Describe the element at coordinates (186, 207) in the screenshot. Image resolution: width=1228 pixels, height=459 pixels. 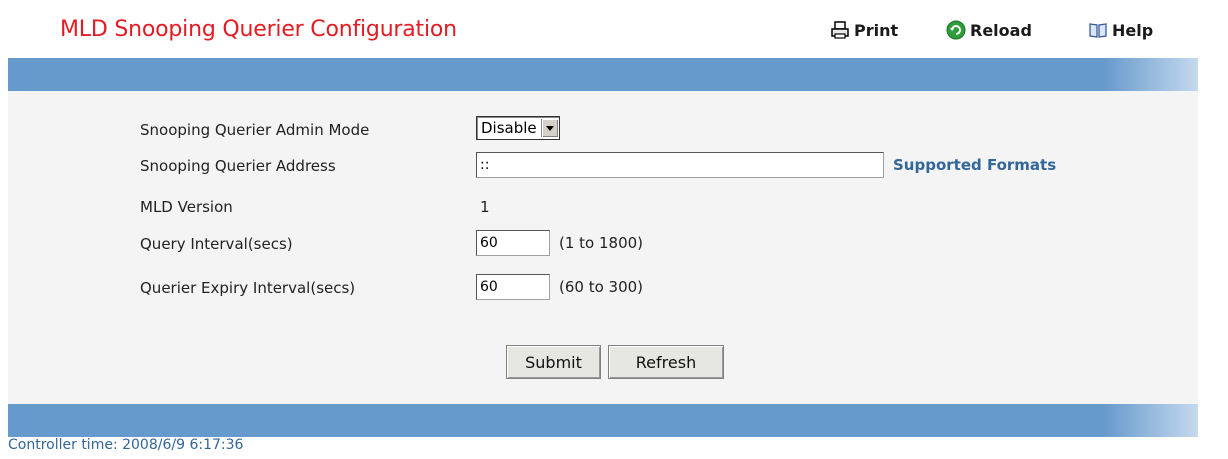
I see `mld-version-label: MLD Version` at that location.